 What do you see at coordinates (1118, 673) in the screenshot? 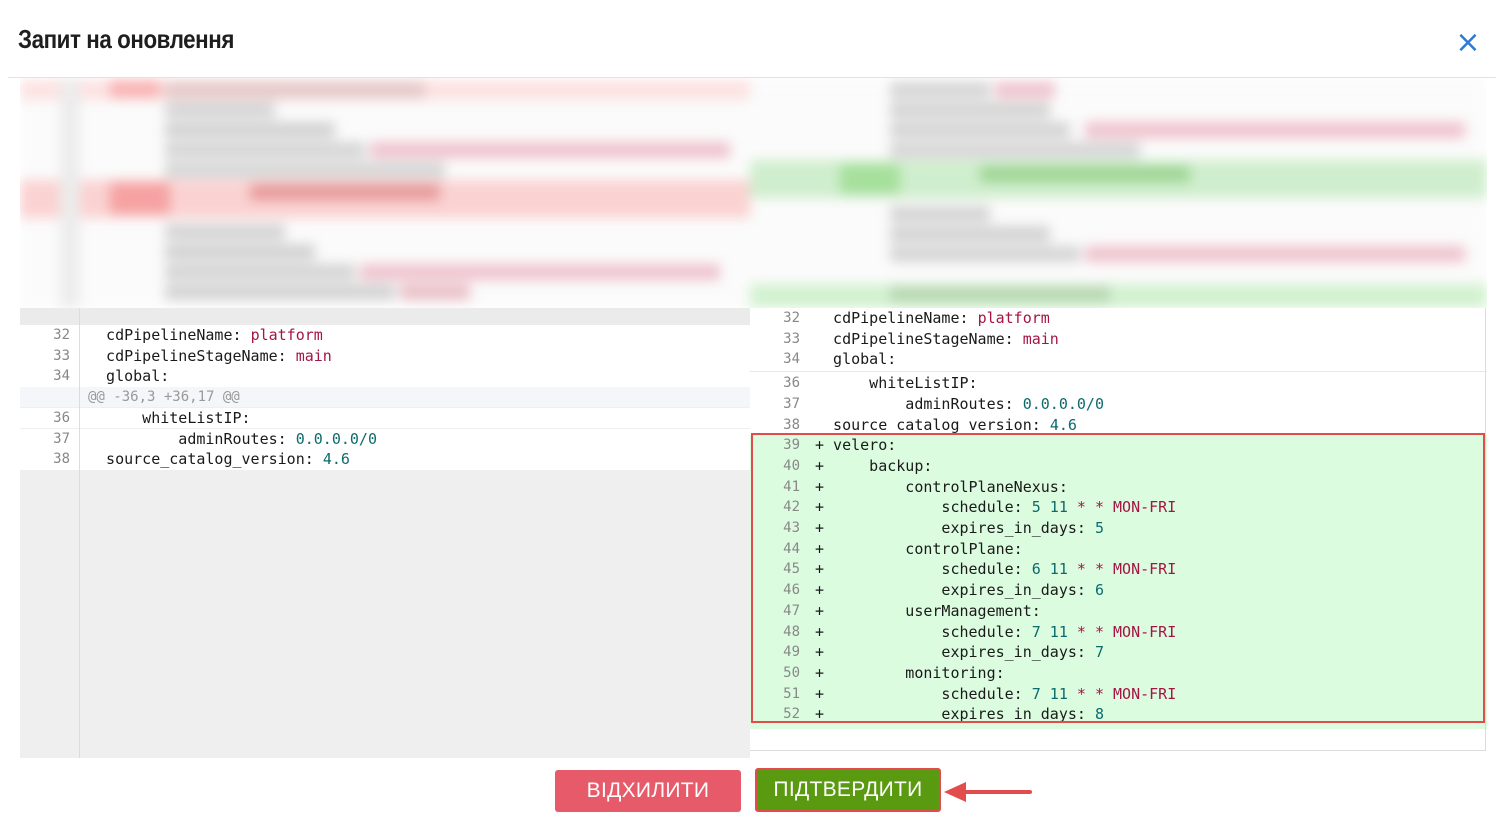
I see `diff-line-added: 50 + monitoring:` at bounding box center [1118, 673].